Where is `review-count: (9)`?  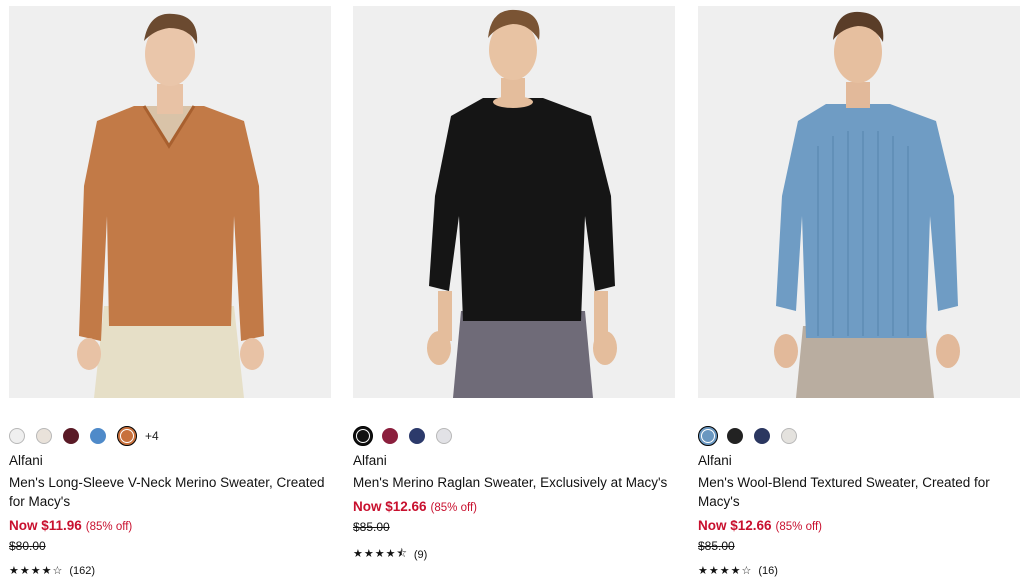
review-count: (9) is located at coordinates (420, 554).